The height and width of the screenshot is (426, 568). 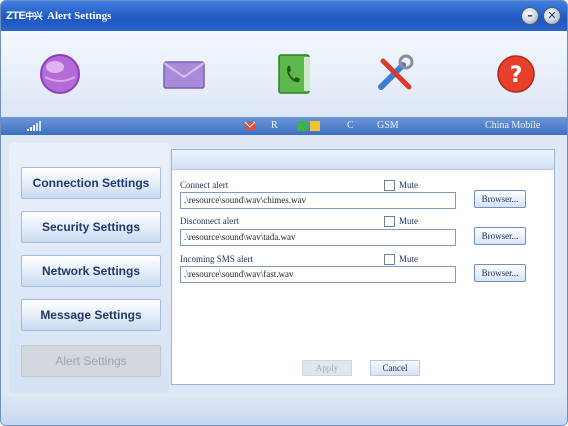 What do you see at coordinates (284, 126) in the screenshot?
I see `status-bar: R C GSM China Mobile` at bounding box center [284, 126].